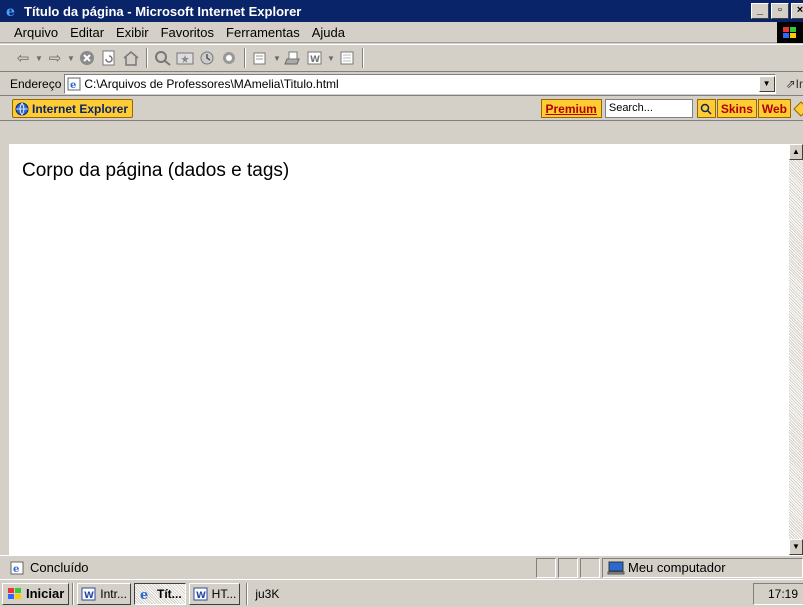  Describe the element at coordinates (790, 32) in the screenshot. I see `windows-logo-icon` at that location.